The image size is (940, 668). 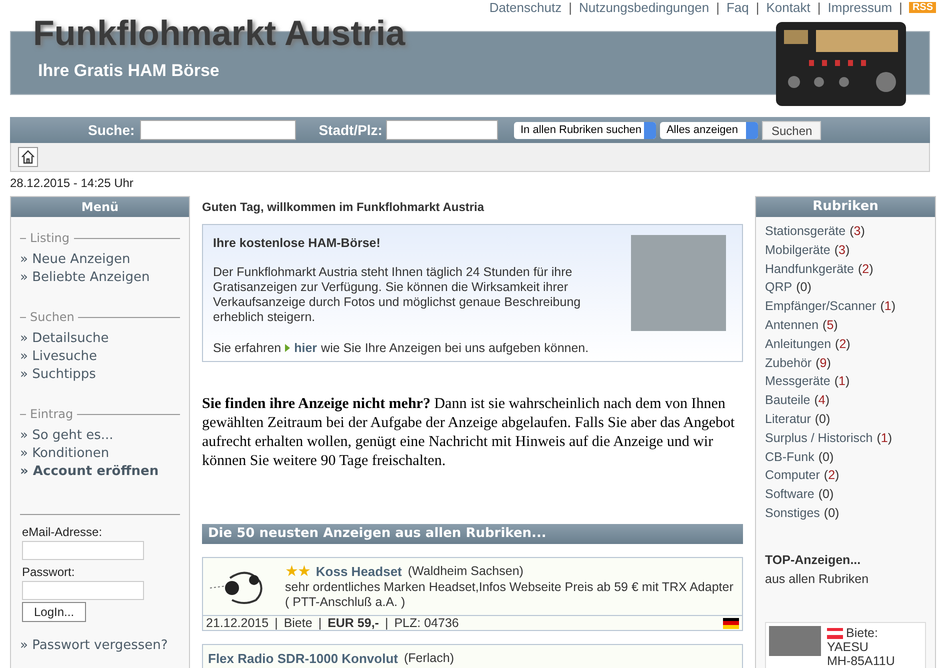 What do you see at coordinates (809, 269) in the screenshot?
I see `category-link: Handfunkgeräte` at bounding box center [809, 269].